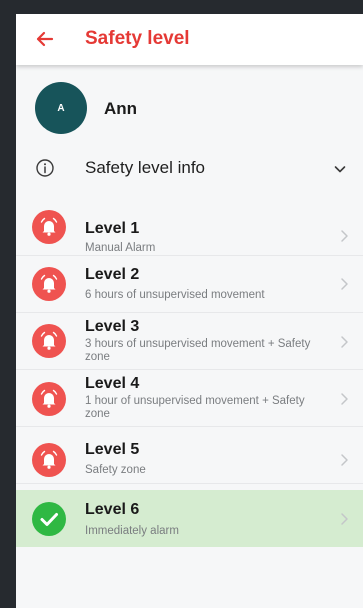 The image size is (363, 608). What do you see at coordinates (115, 470) in the screenshot?
I see `safety-level-description: Safety zone` at bounding box center [115, 470].